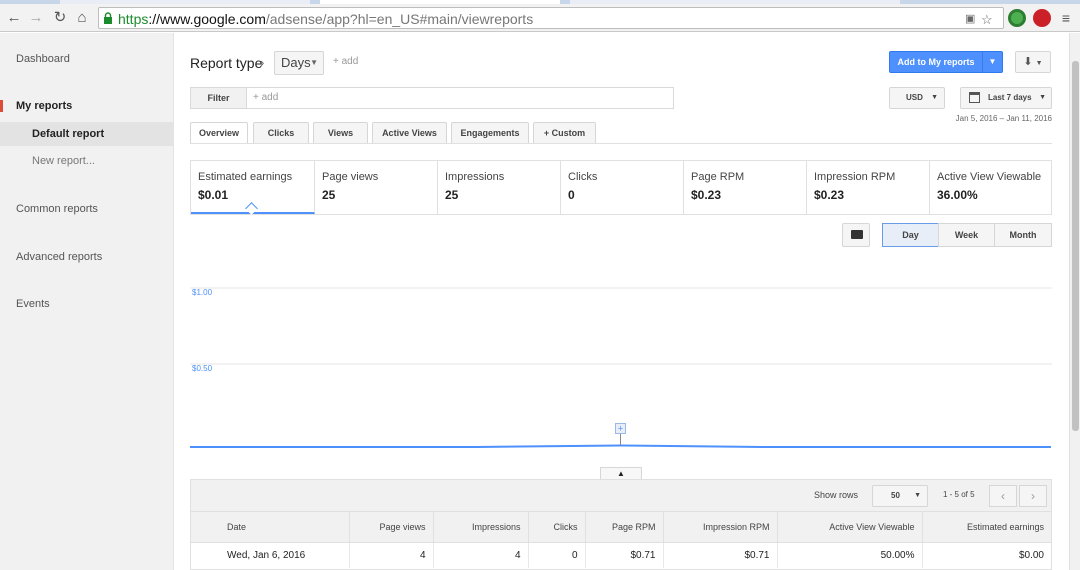 Image resolution: width=1080 pixels, height=570 pixels. What do you see at coordinates (14, 18) in the screenshot?
I see `back-icon: ←` at bounding box center [14, 18].